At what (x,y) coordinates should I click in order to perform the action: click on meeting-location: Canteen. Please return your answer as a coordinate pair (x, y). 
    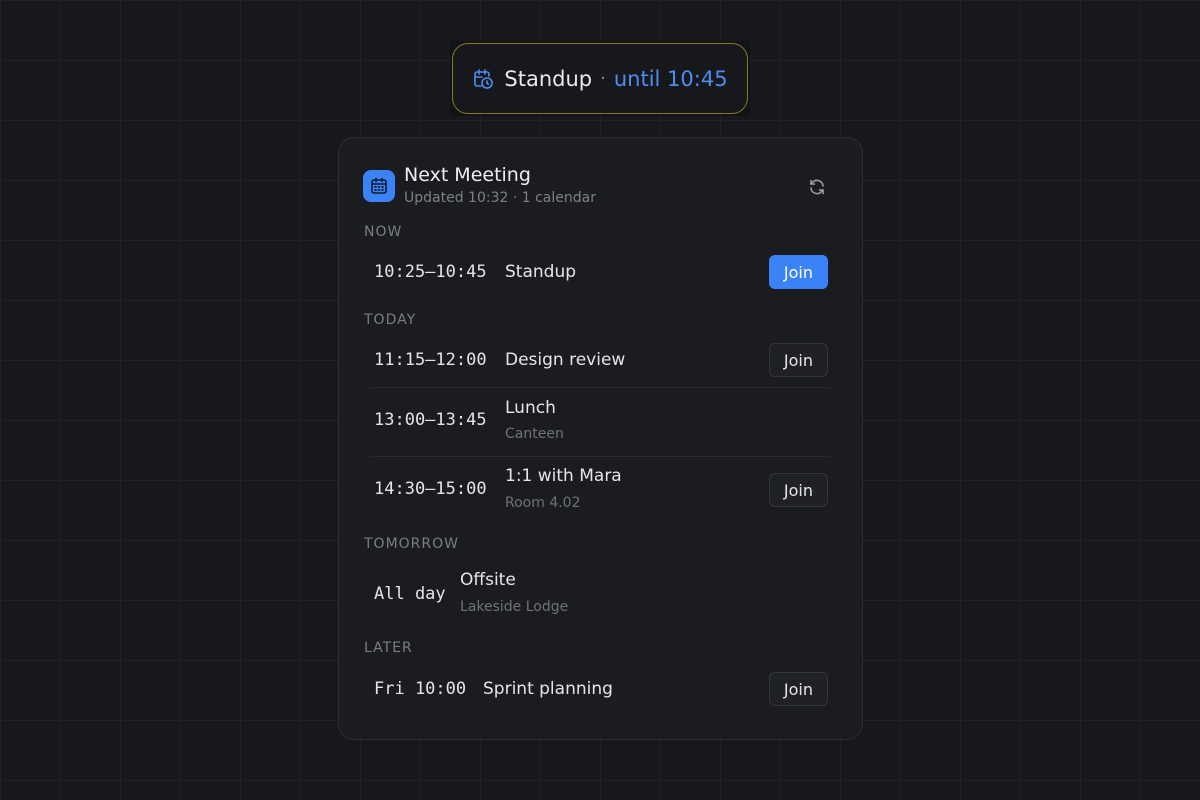
    Looking at the image, I should click on (534, 434).